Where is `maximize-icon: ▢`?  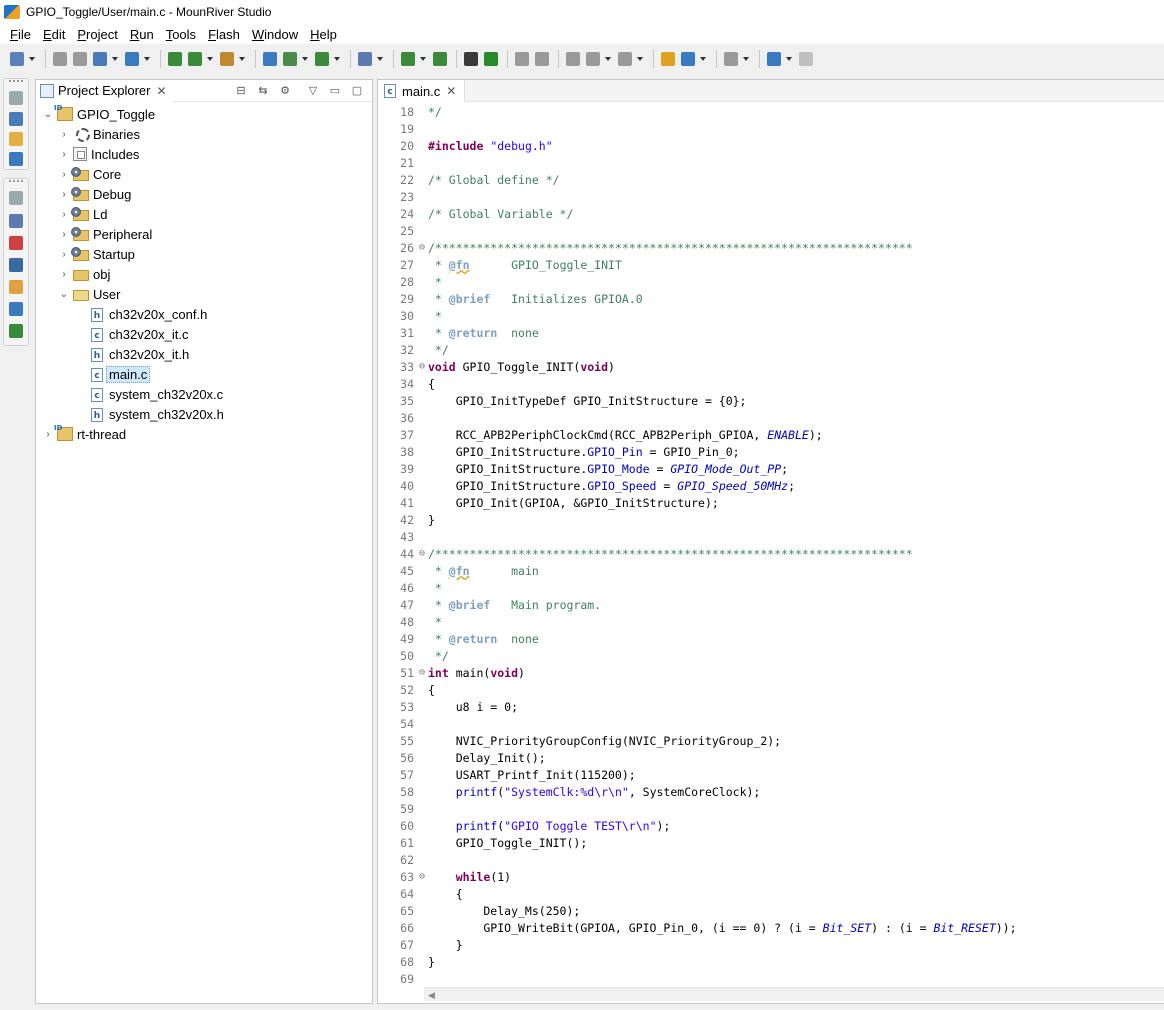
maximize-icon: ▢ is located at coordinates (357, 90).